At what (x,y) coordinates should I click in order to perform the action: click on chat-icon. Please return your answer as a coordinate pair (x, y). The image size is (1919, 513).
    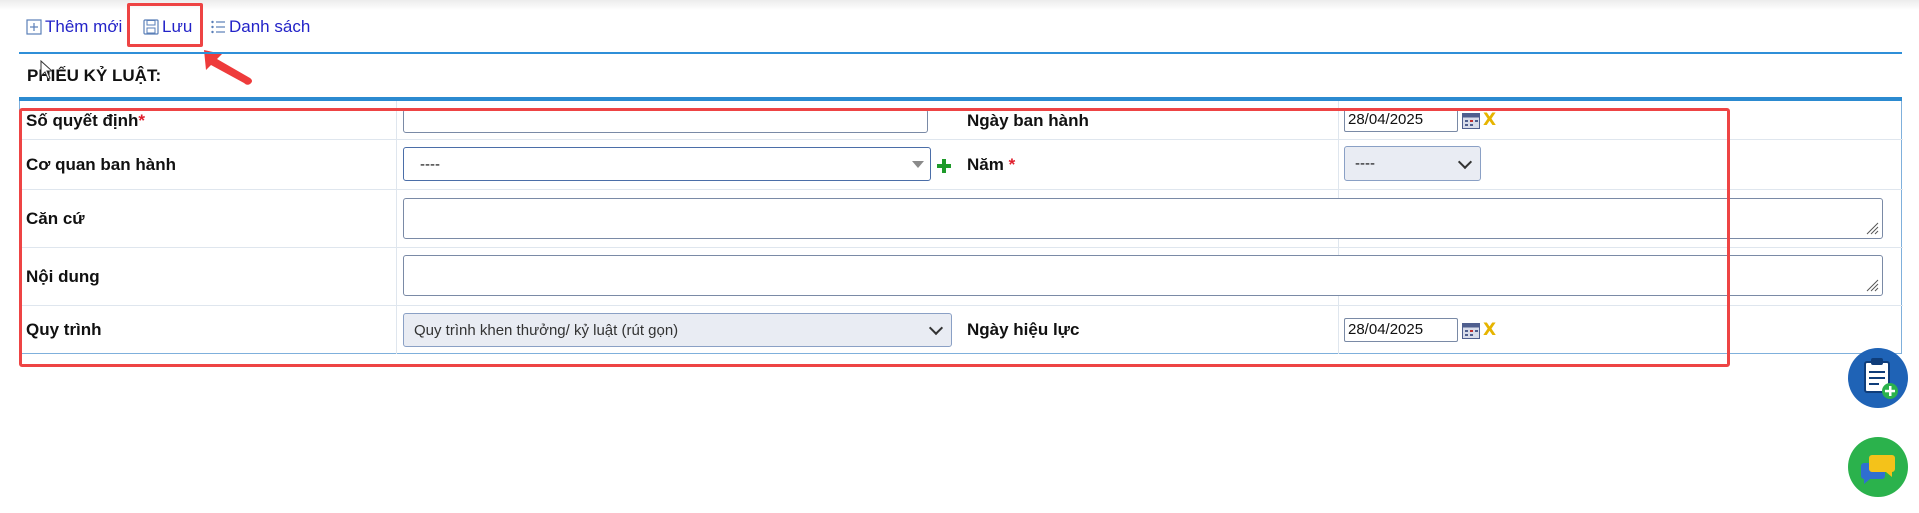
    Looking at the image, I should click on (1878, 469).